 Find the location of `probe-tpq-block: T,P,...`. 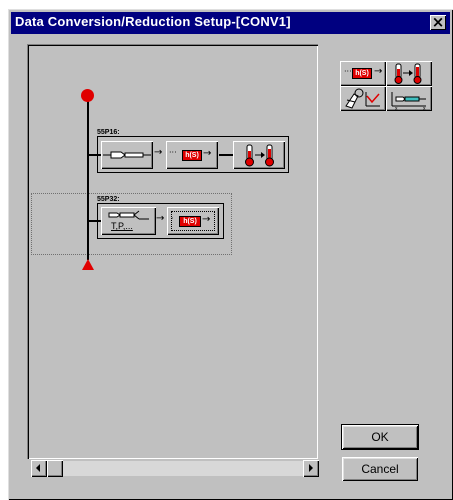

probe-tpq-block: T,P,... is located at coordinates (128, 221).